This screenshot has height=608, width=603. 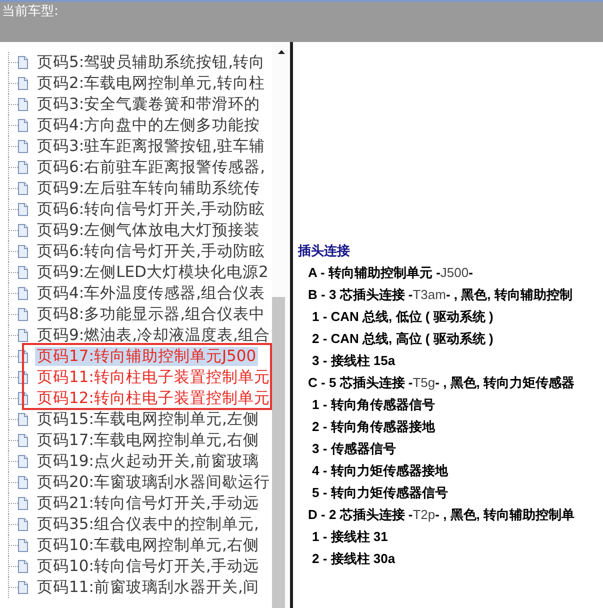 I want to click on tree-item: 页码21:转向信号灯开关,手动远, so click(x=148, y=503).